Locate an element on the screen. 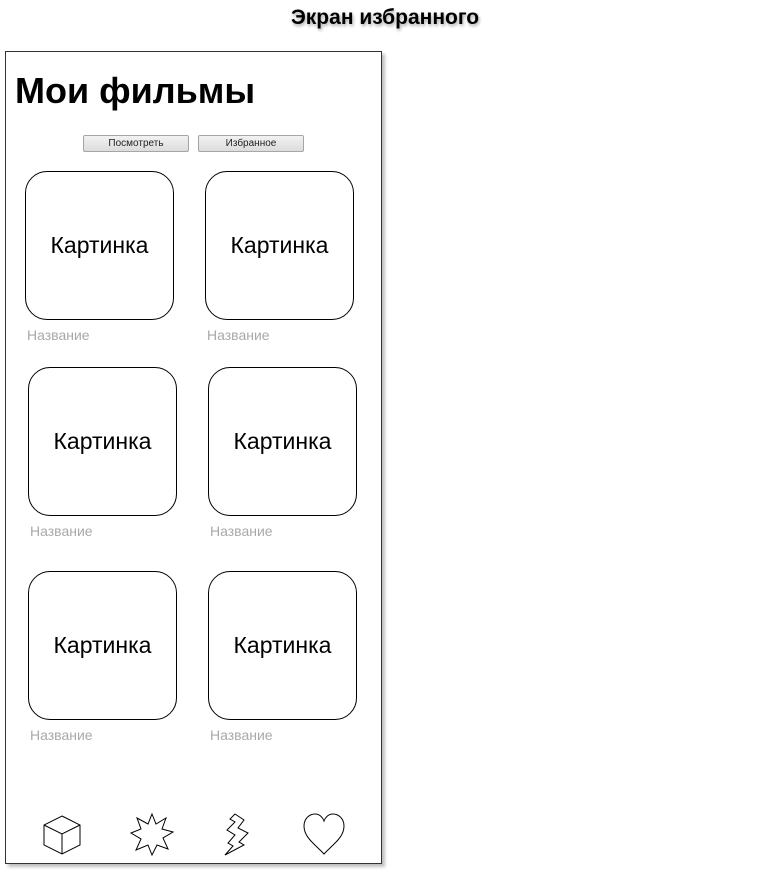 The image size is (782, 875). tab-watch: Посмотреть is located at coordinates (136, 143).